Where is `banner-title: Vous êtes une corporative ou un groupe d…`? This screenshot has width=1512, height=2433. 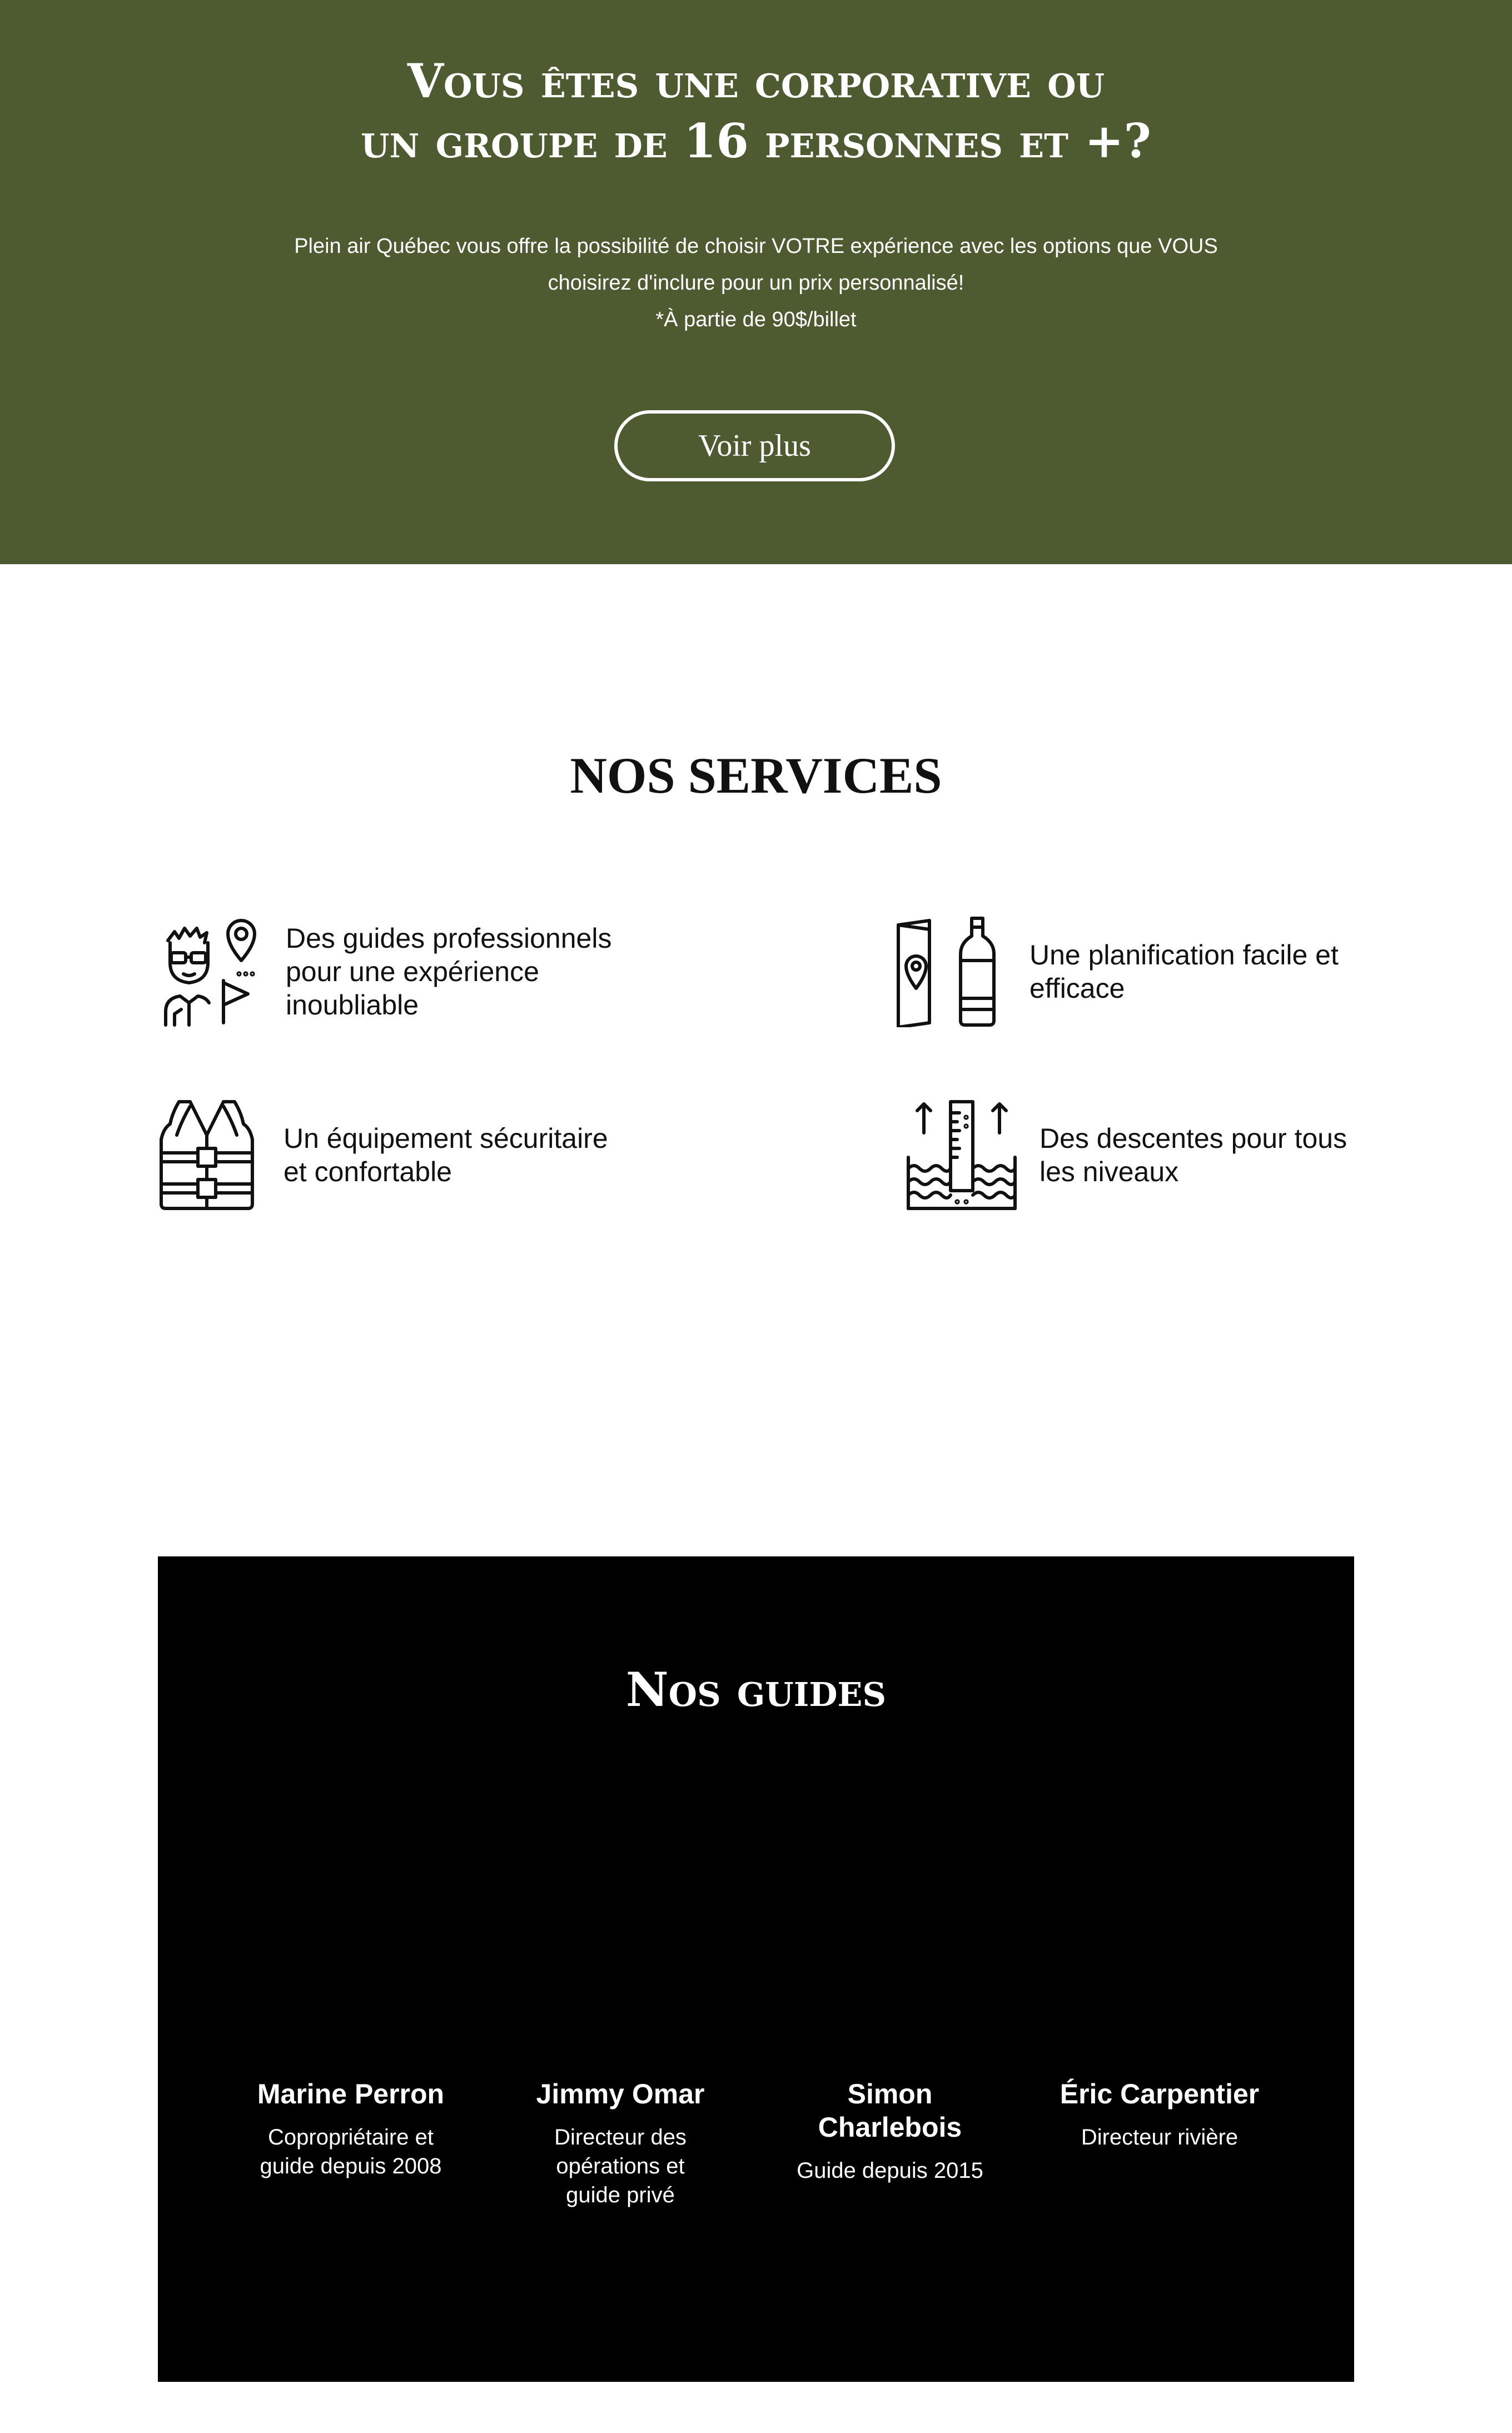 banner-title: Vous êtes une corporative ou un groupe d… is located at coordinates (756, 111).